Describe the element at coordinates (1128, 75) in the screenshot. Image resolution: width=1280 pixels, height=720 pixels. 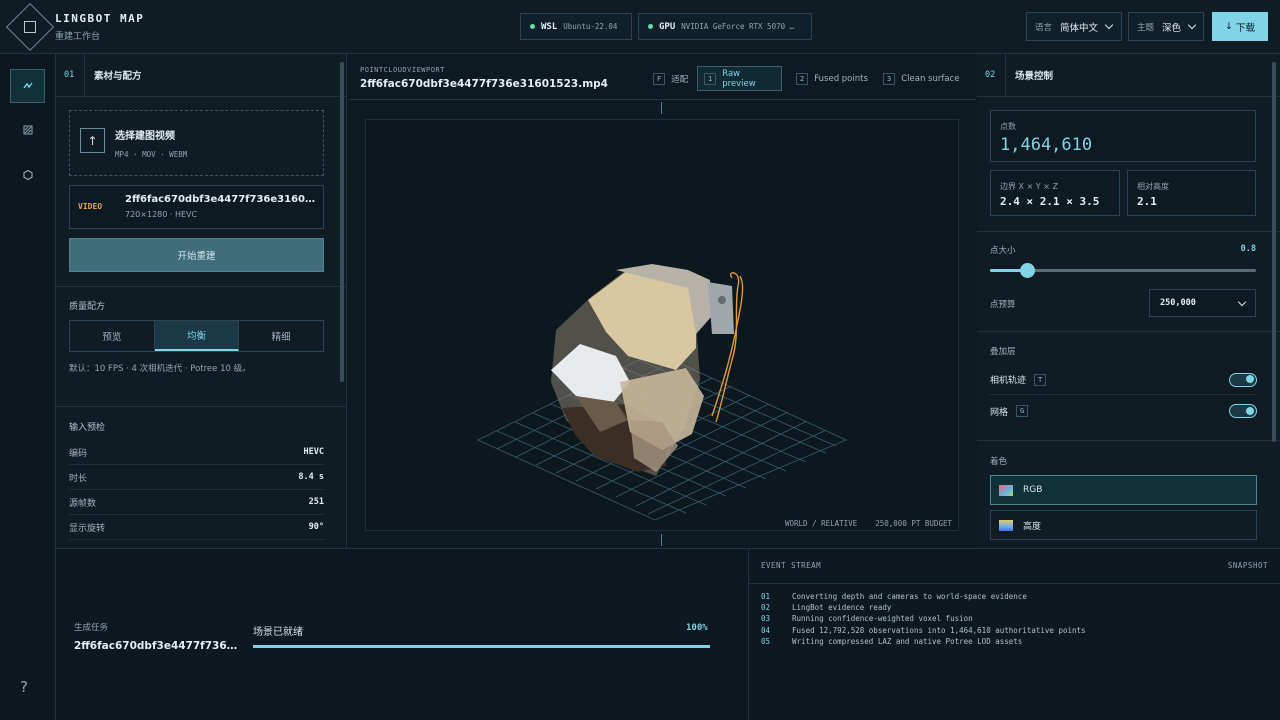
I see `section-header: 02 场景控制` at that location.